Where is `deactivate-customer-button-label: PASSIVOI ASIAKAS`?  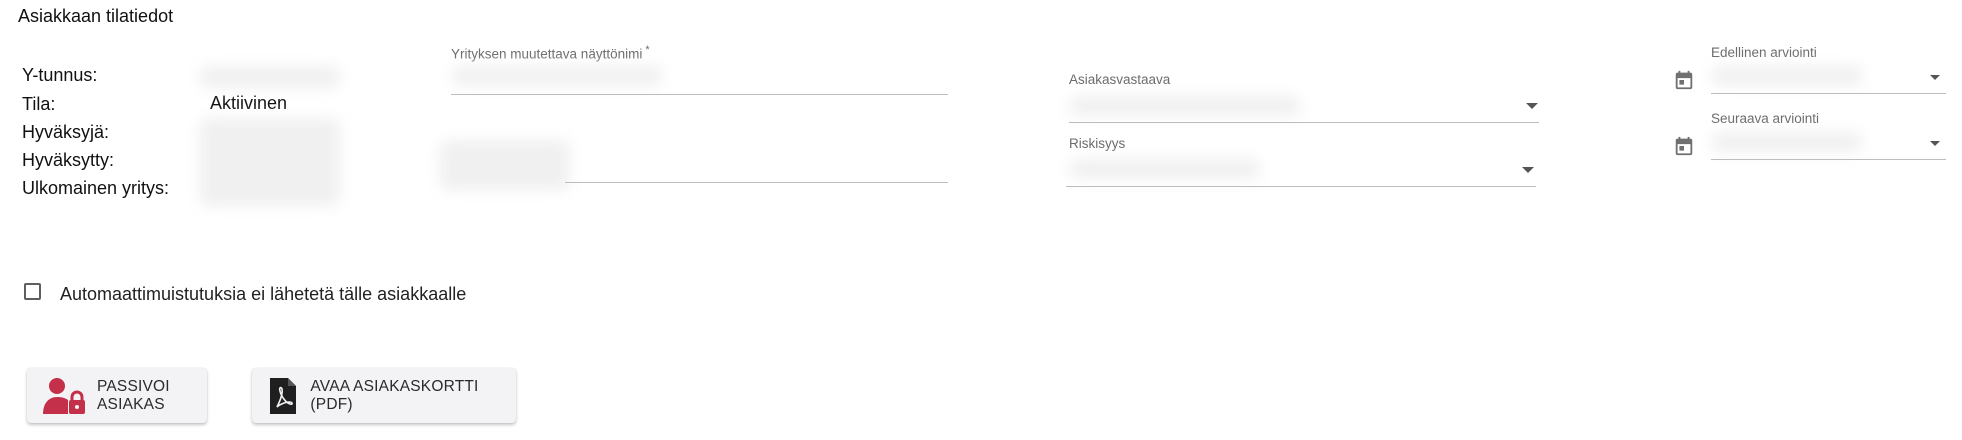
deactivate-customer-button-label: PASSIVOI ASIAKAS is located at coordinates (133, 395).